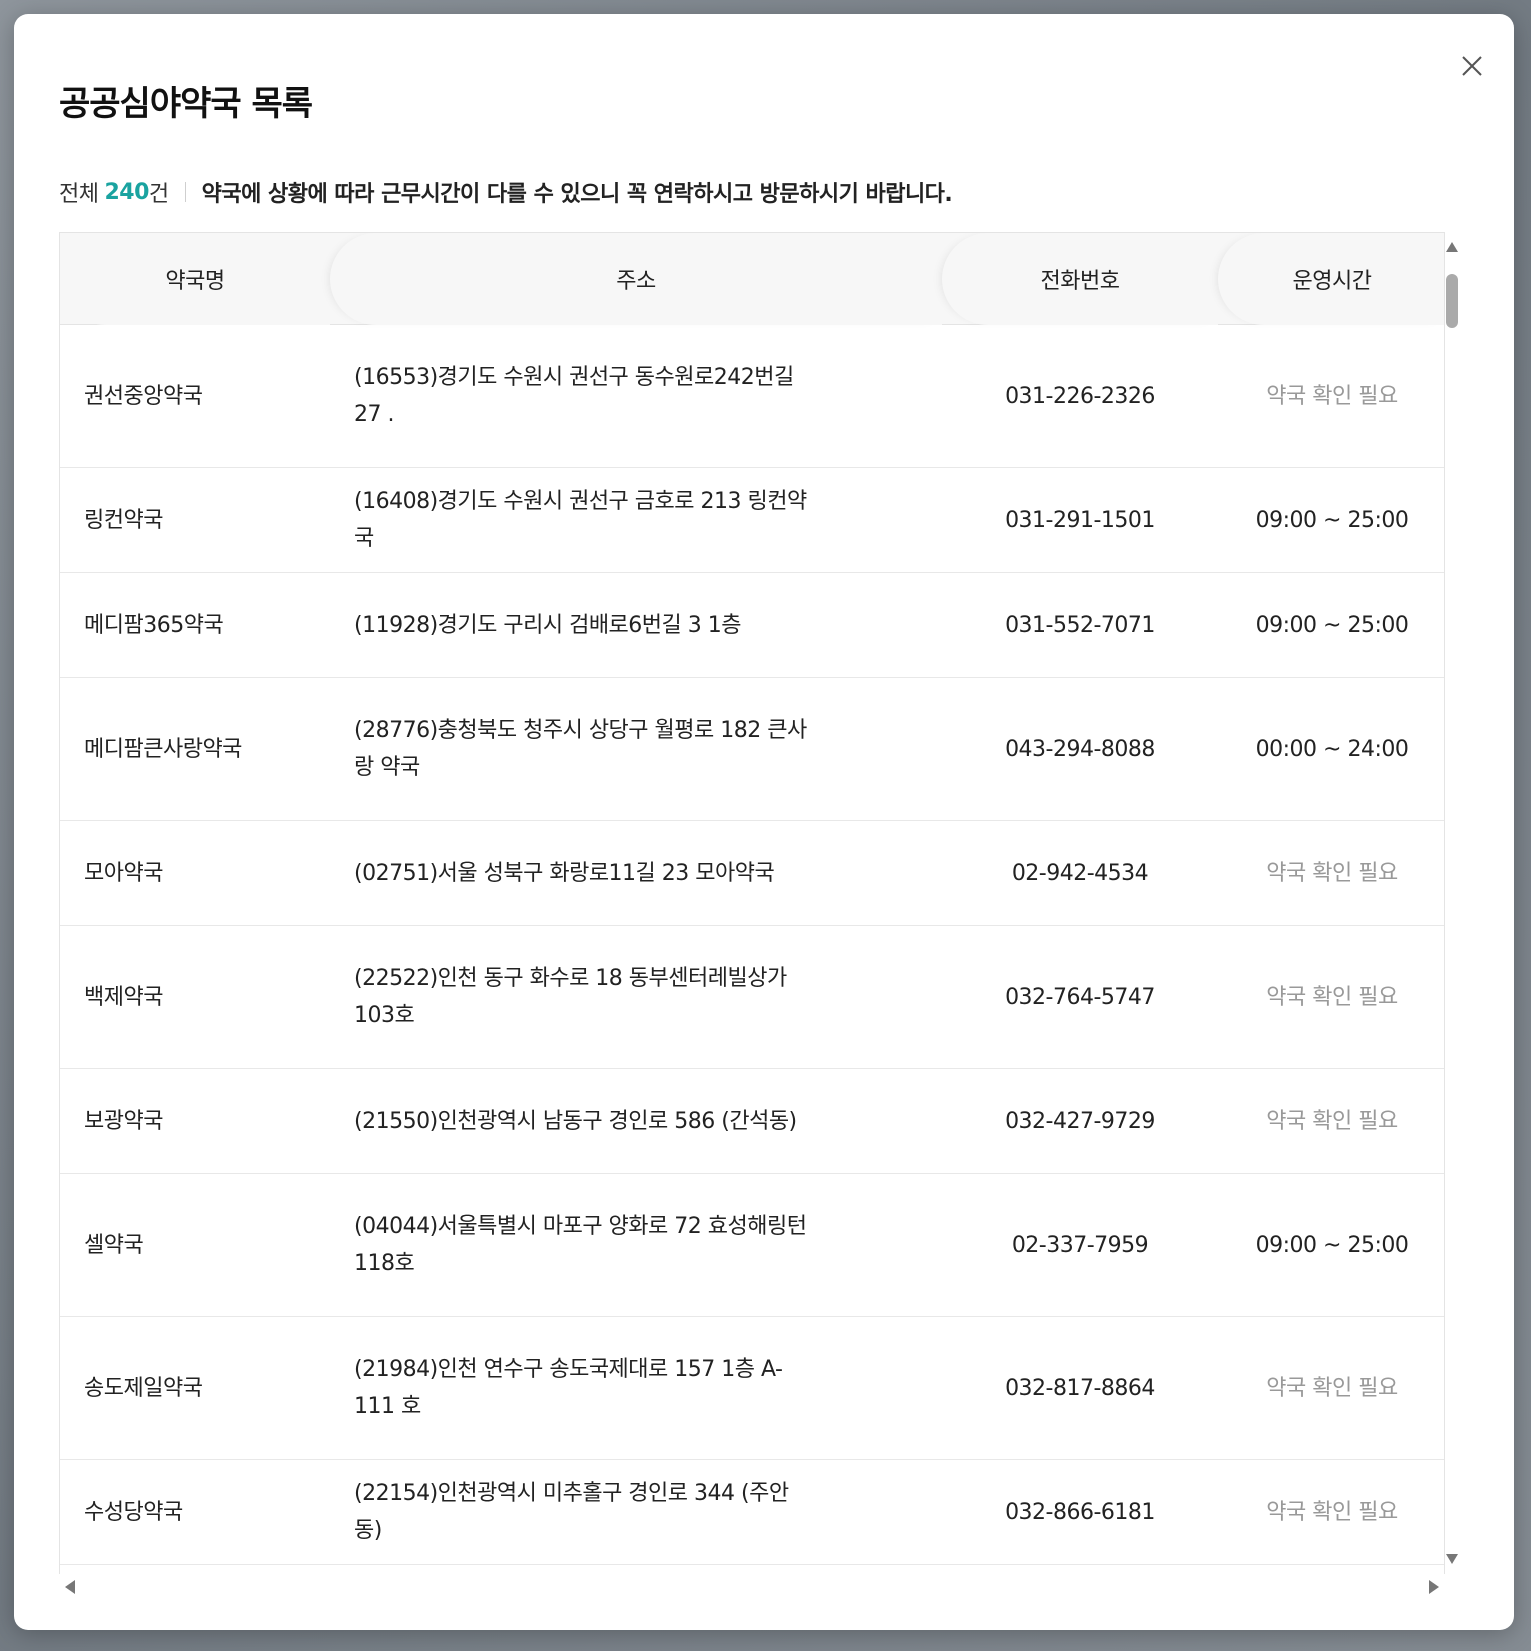  I want to click on vertical-scrollbar, so click(1452, 903).